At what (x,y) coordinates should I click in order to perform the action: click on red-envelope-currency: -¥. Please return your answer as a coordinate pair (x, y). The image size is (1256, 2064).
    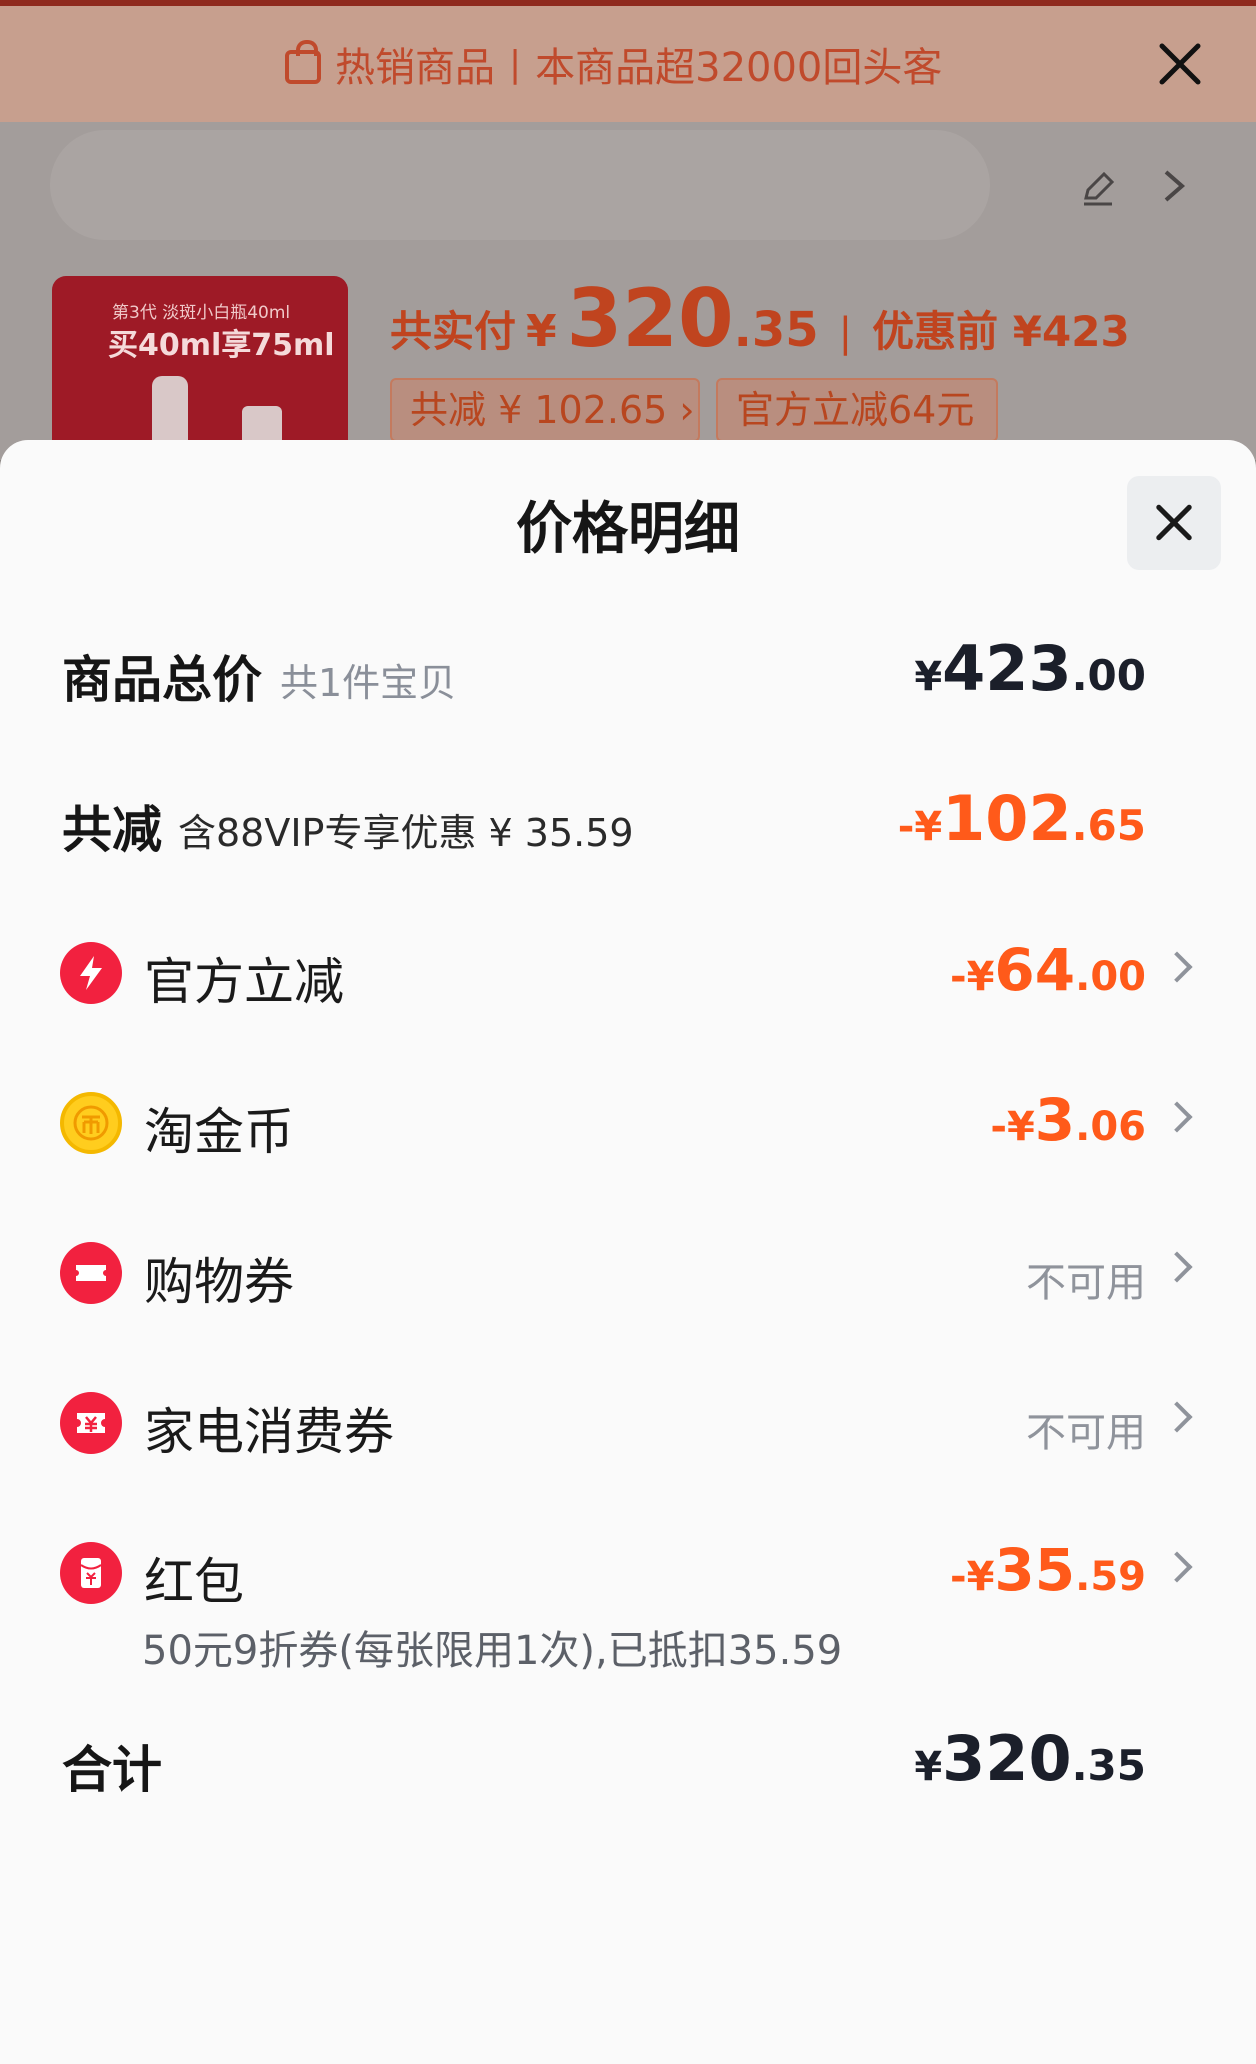
    Looking at the image, I should click on (972, 1577).